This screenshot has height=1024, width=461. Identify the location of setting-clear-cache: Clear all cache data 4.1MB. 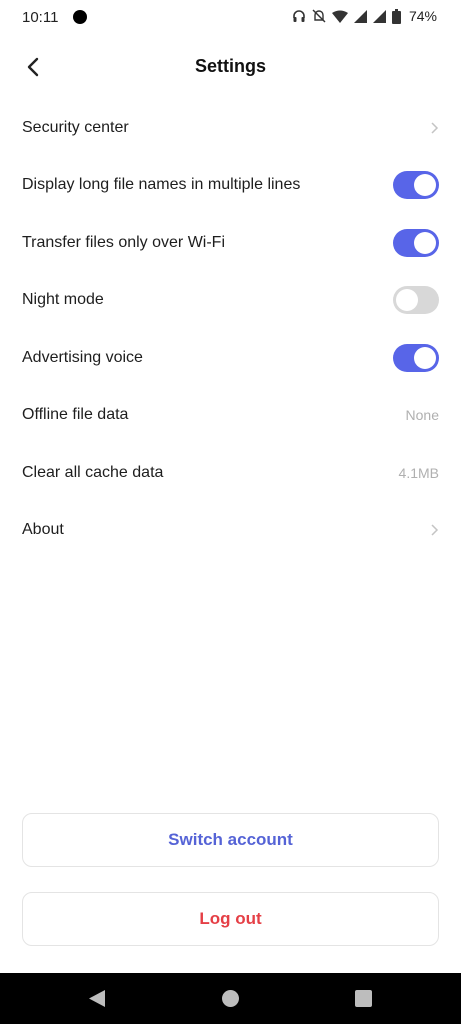
(230, 473).